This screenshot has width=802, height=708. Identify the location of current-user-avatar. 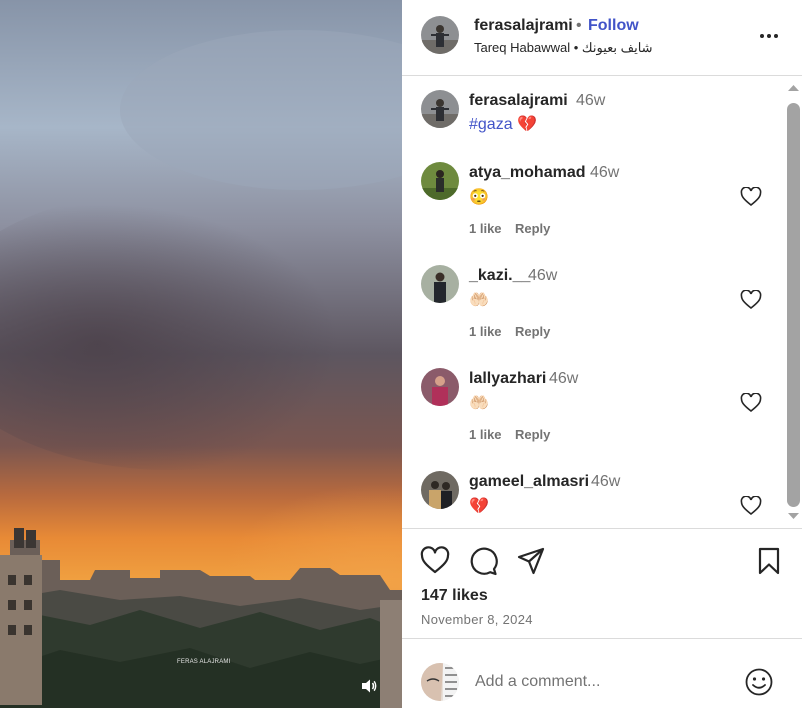
(440, 682).